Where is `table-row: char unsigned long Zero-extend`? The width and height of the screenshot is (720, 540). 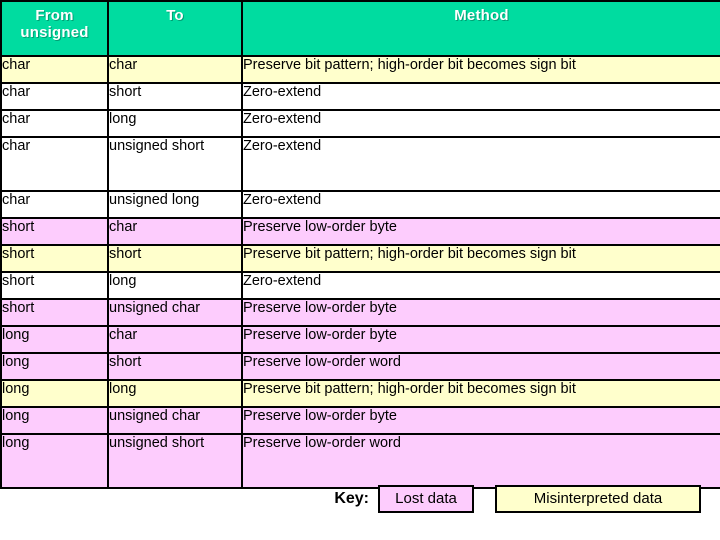
table-row: char unsigned long Zero-extend is located at coordinates (360, 204).